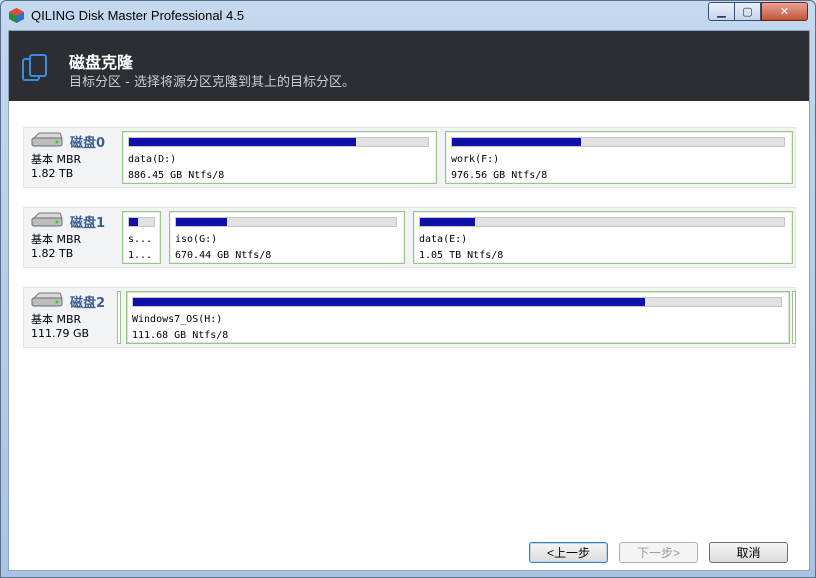 The image size is (816, 578). I want to click on maximize-icon: ▢, so click(747, 11).